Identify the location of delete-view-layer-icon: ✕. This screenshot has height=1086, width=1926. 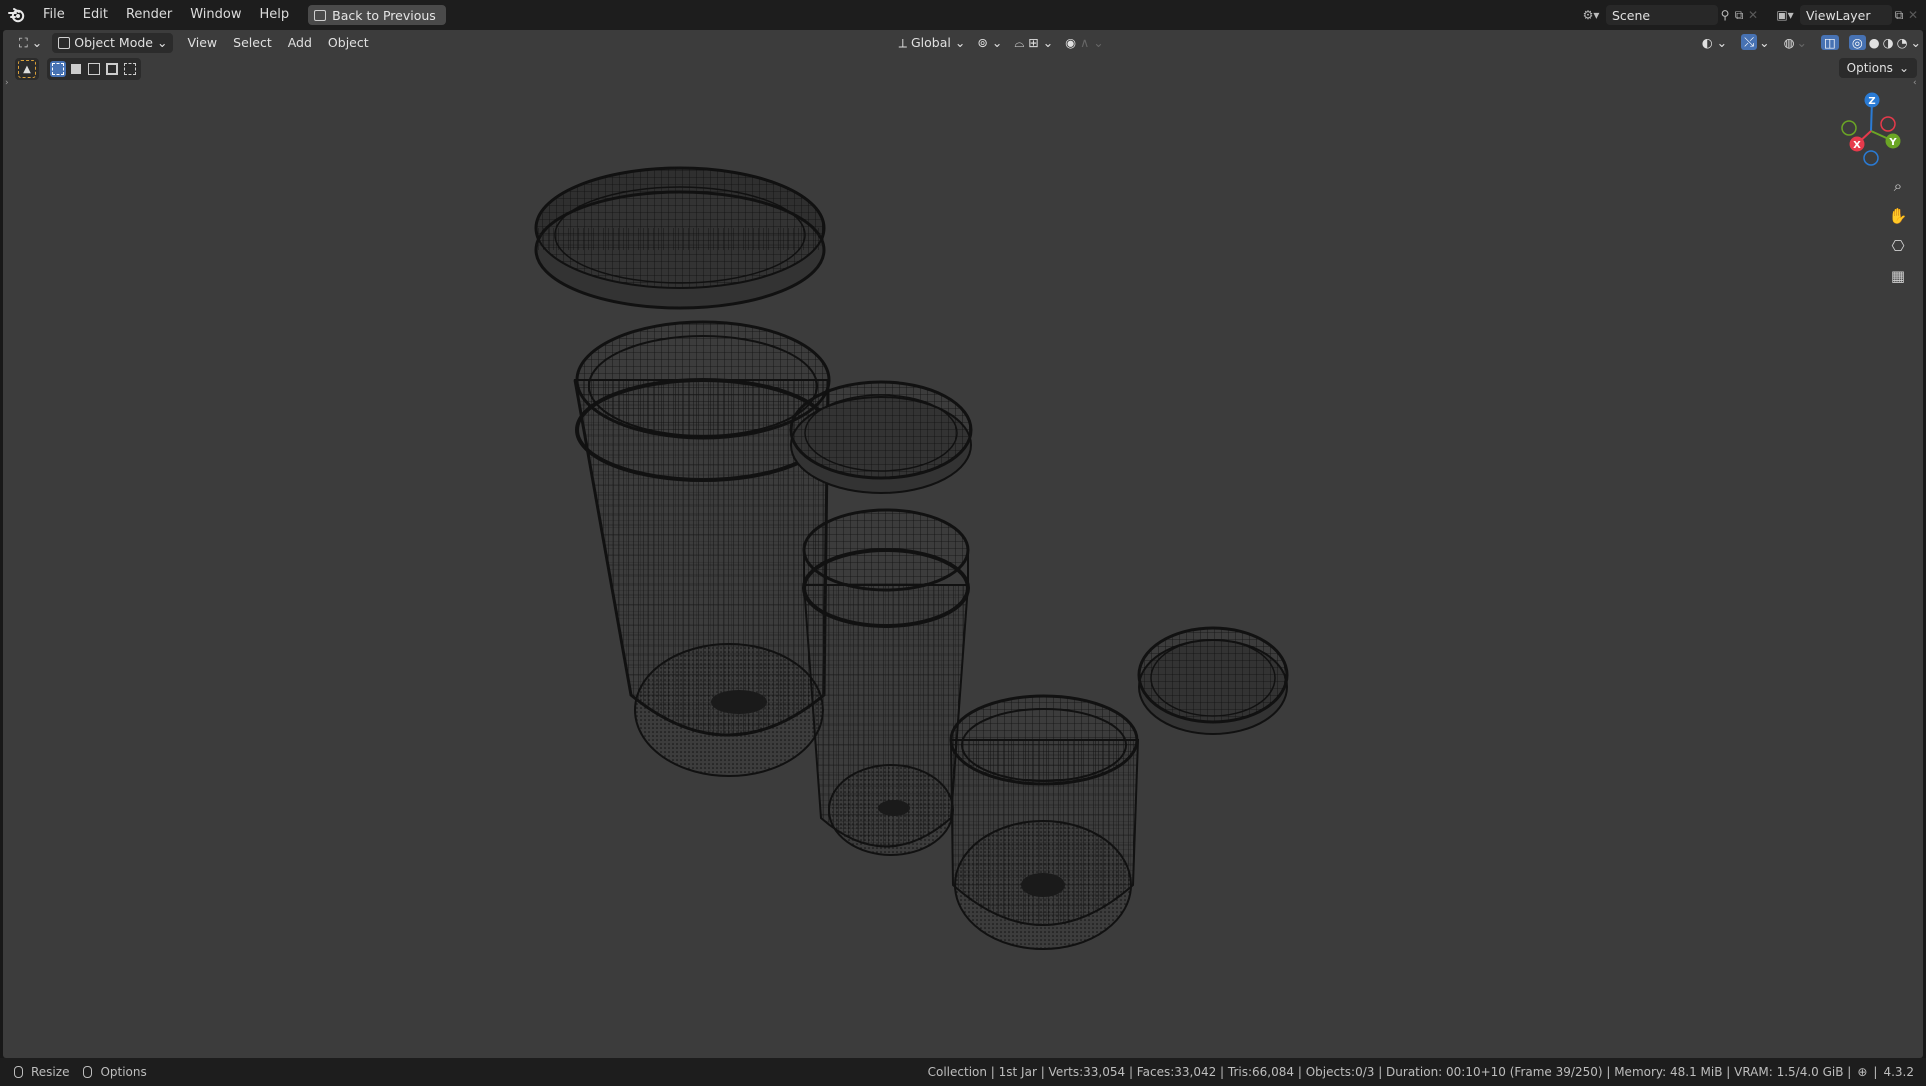
(1913, 15).